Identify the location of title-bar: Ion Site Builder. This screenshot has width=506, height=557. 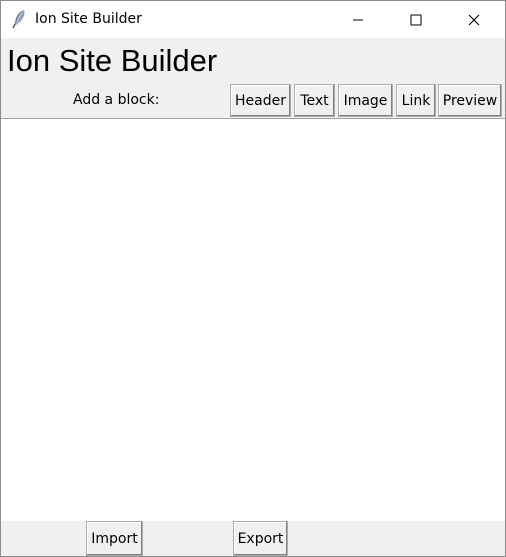
(253, 19).